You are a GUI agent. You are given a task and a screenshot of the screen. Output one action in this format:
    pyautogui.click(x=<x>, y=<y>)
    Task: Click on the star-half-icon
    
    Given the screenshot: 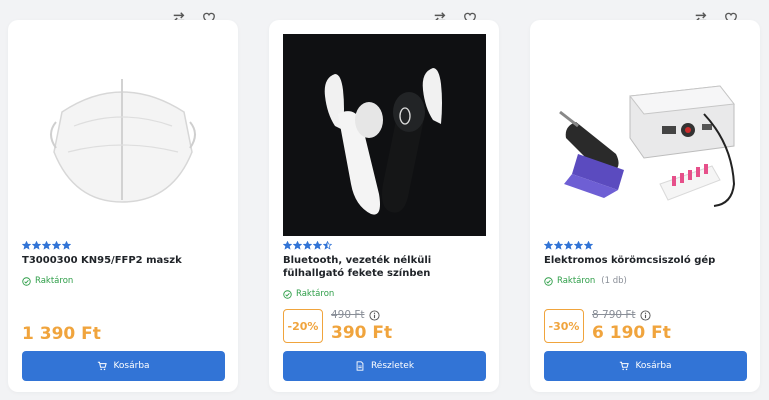 What is the action you would take?
    pyautogui.click(x=327, y=245)
    